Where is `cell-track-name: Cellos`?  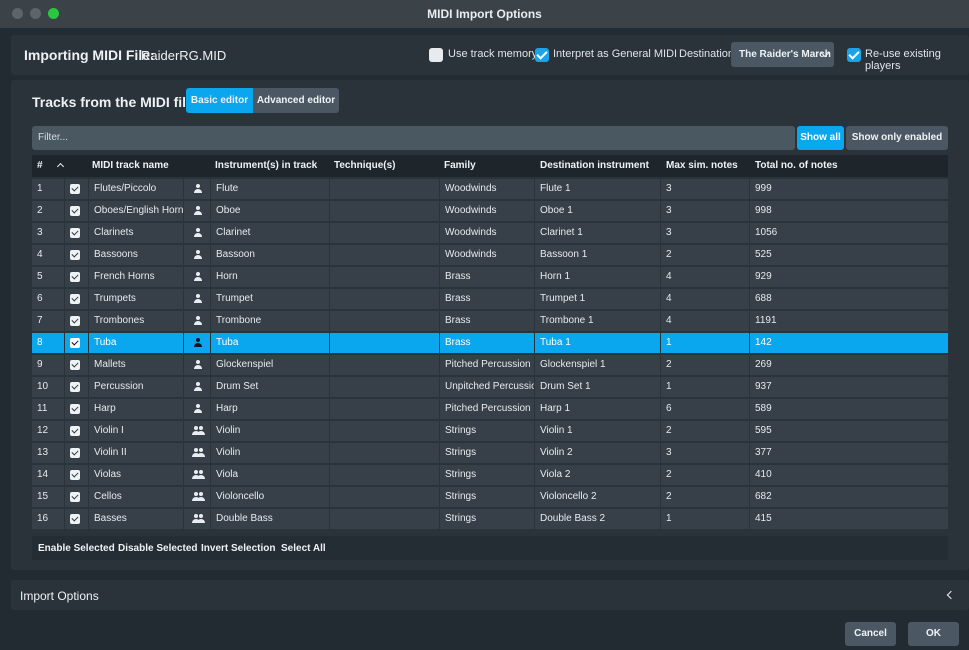 cell-track-name: Cellos is located at coordinates (136, 497).